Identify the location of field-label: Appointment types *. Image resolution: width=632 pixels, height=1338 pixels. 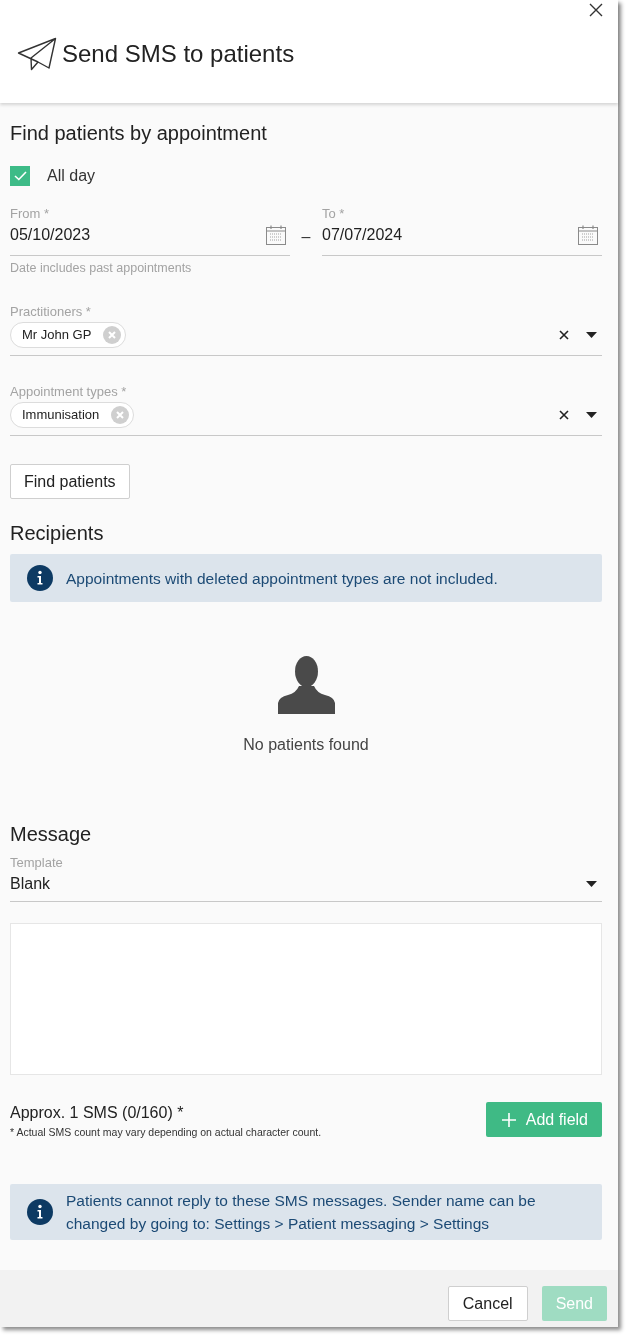
(69, 391).